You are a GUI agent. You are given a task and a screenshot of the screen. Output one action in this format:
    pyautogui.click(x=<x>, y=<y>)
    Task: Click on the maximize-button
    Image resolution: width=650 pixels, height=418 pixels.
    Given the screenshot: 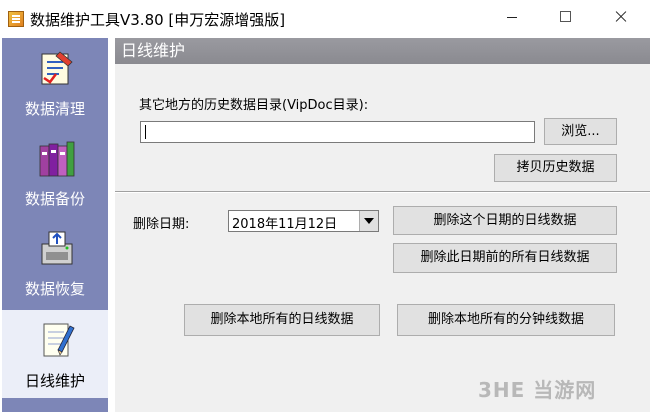 What is the action you would take?
    pyautogui.click(x=566, y=17)
    